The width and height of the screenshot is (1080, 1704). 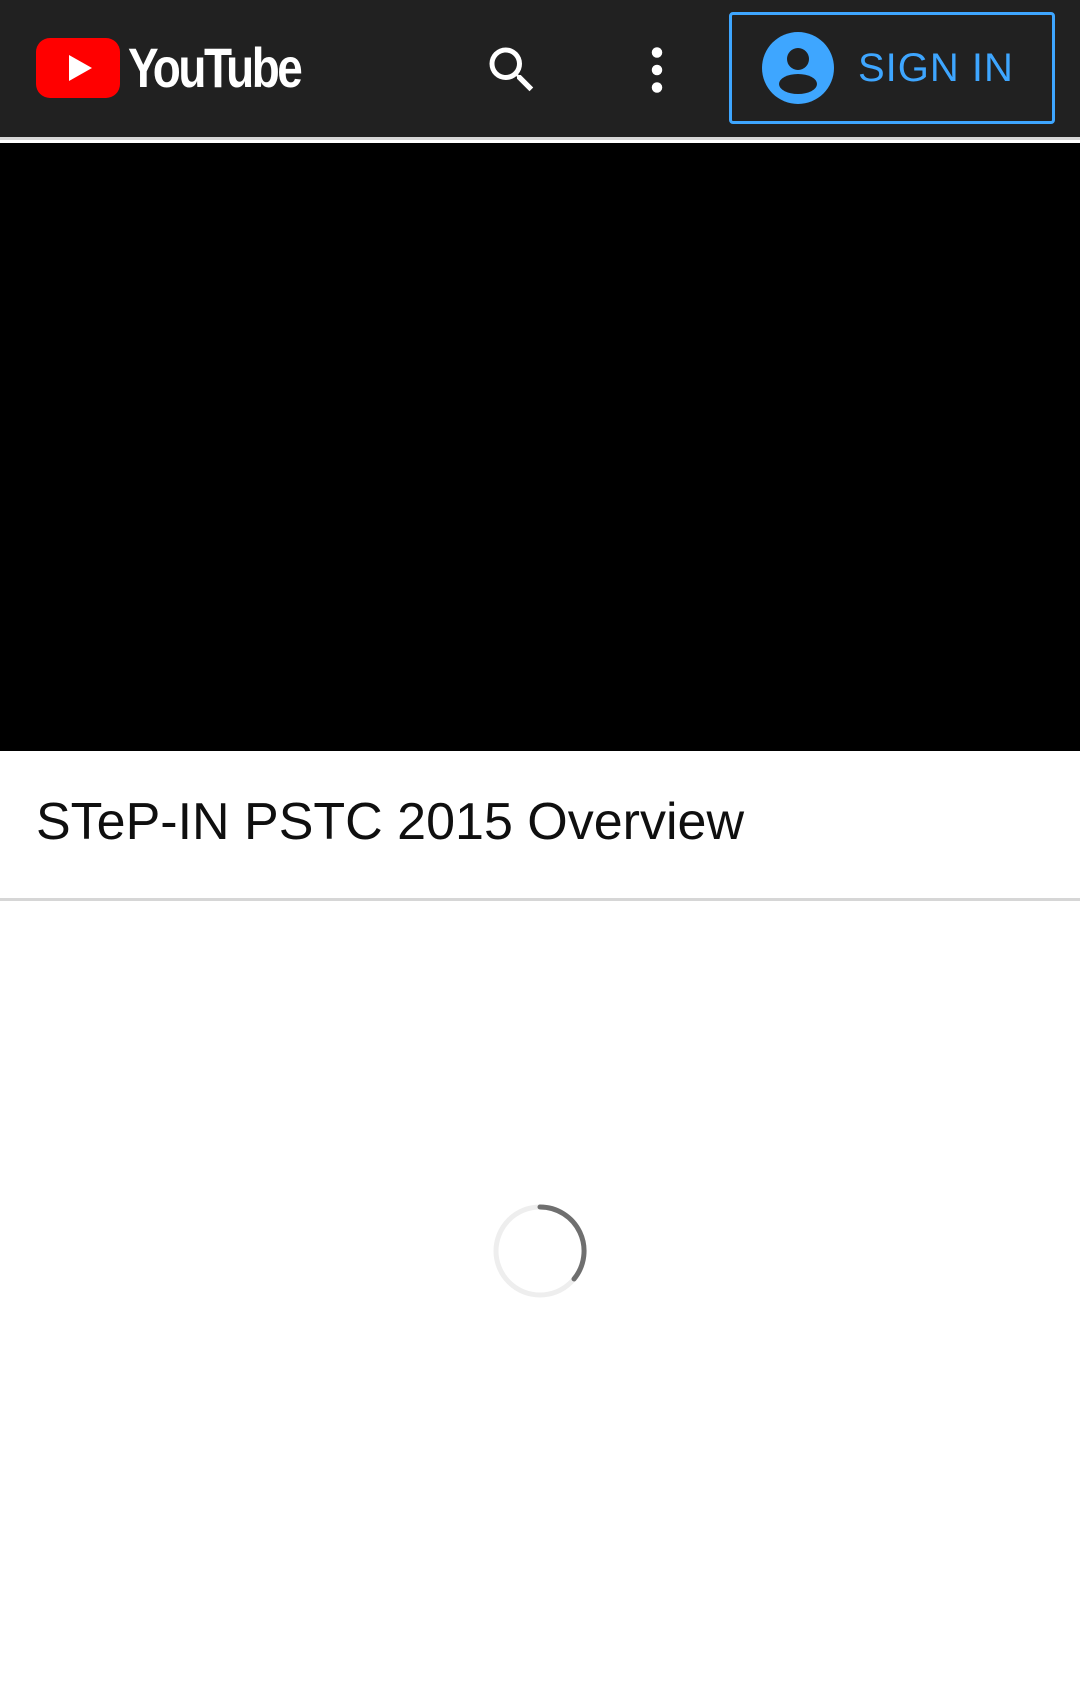 What do you see at coordinates (215, 67) in the screenshot?
I see `logo-wordmark: YouTube` at bounding box center [215, 67].